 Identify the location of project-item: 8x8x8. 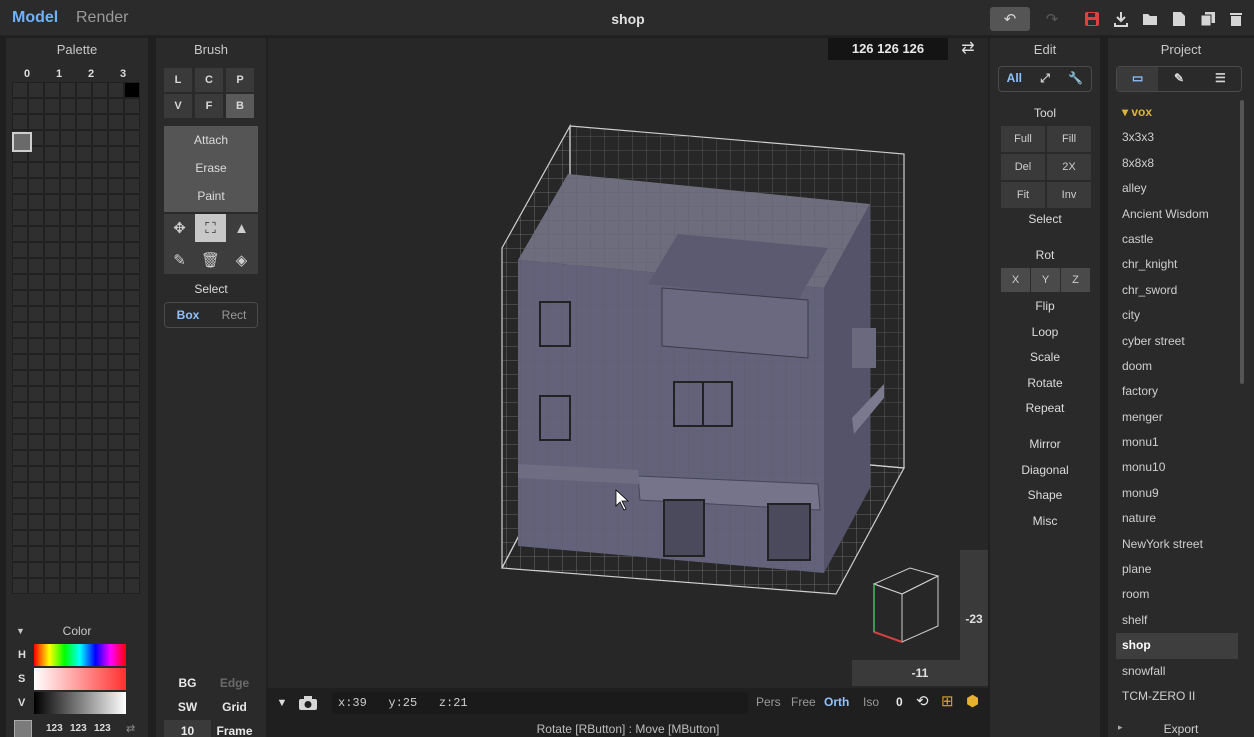
(1177, 163).